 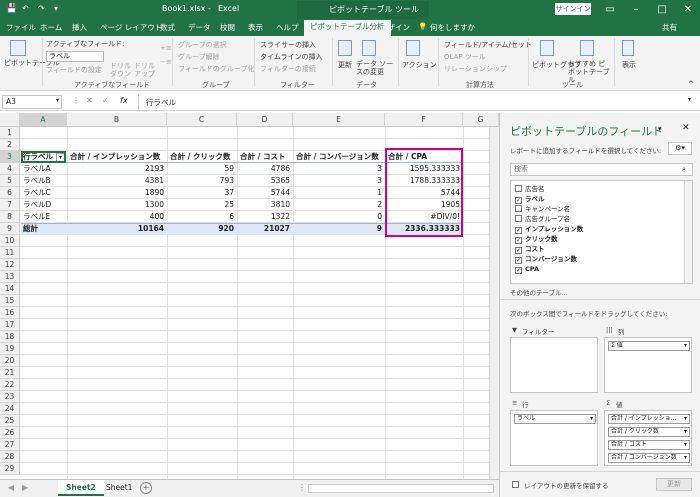 What do you see at coordinates (10, 120) in the screenshot?
I see `select-all-corner` at bounding box center [10, 120].